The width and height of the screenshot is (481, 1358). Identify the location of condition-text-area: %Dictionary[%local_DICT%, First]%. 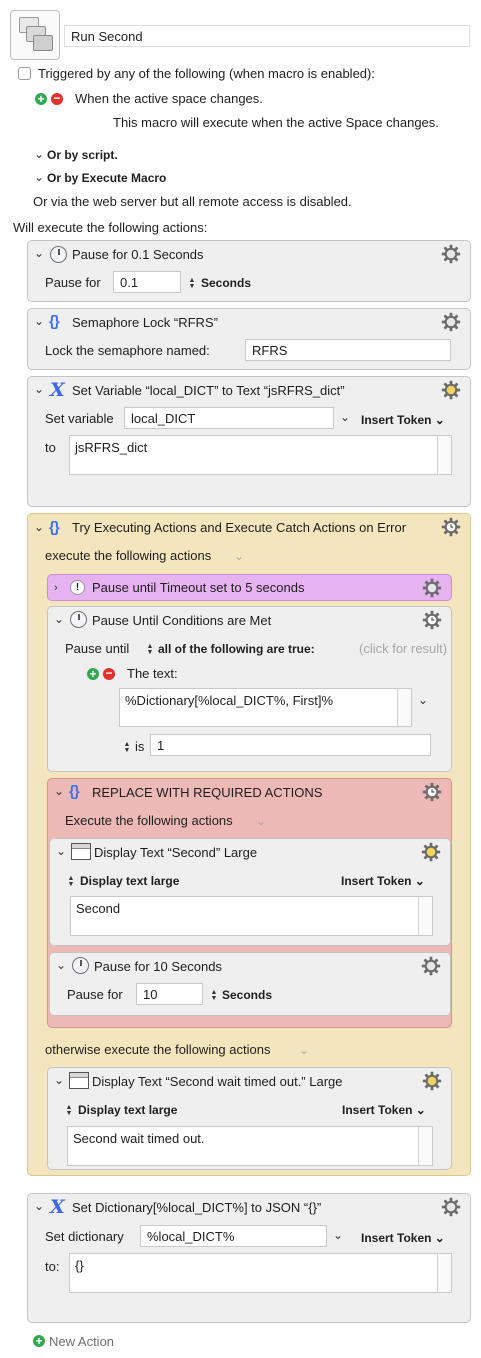
(265, 707).